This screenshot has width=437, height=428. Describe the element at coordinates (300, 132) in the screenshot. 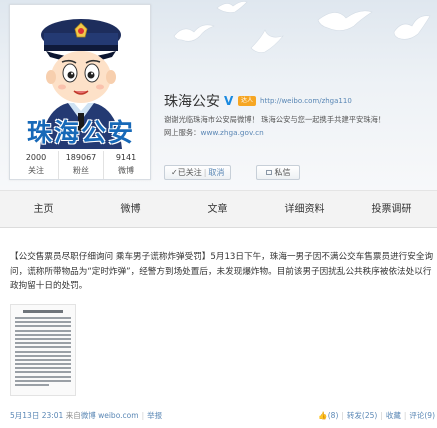

I see `bio-line-2: 网上服务：www.zhga.gov.cn` at that location.